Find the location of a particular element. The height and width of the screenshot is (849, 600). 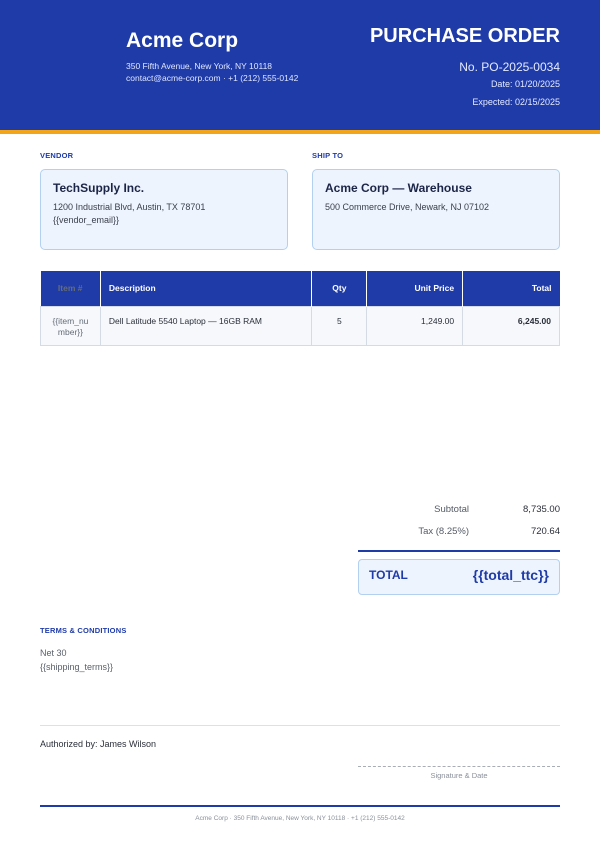

grand-total-label: TOTAL is located at coordinates (388, 575).